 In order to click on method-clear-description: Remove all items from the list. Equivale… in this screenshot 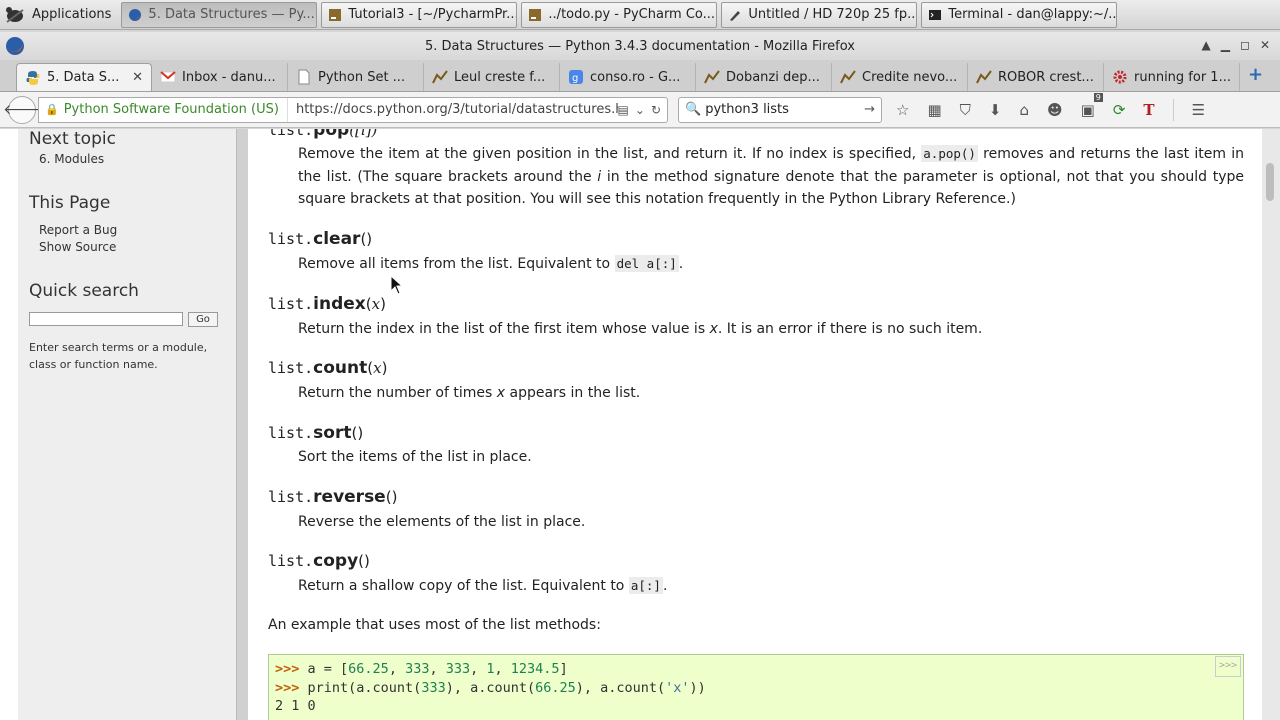, I will do `click(771, 264)`.